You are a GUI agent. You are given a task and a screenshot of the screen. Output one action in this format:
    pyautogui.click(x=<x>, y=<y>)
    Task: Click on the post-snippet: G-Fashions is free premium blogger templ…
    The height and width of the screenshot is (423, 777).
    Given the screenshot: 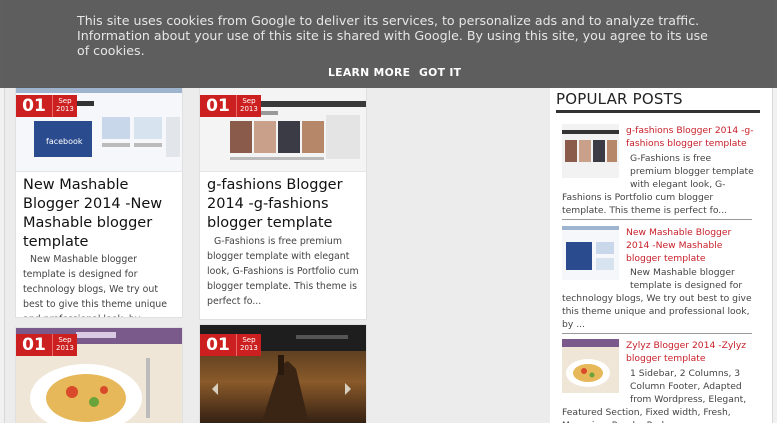 What is the action you would take?
    pyautogui.click(x=283, y=271)
    